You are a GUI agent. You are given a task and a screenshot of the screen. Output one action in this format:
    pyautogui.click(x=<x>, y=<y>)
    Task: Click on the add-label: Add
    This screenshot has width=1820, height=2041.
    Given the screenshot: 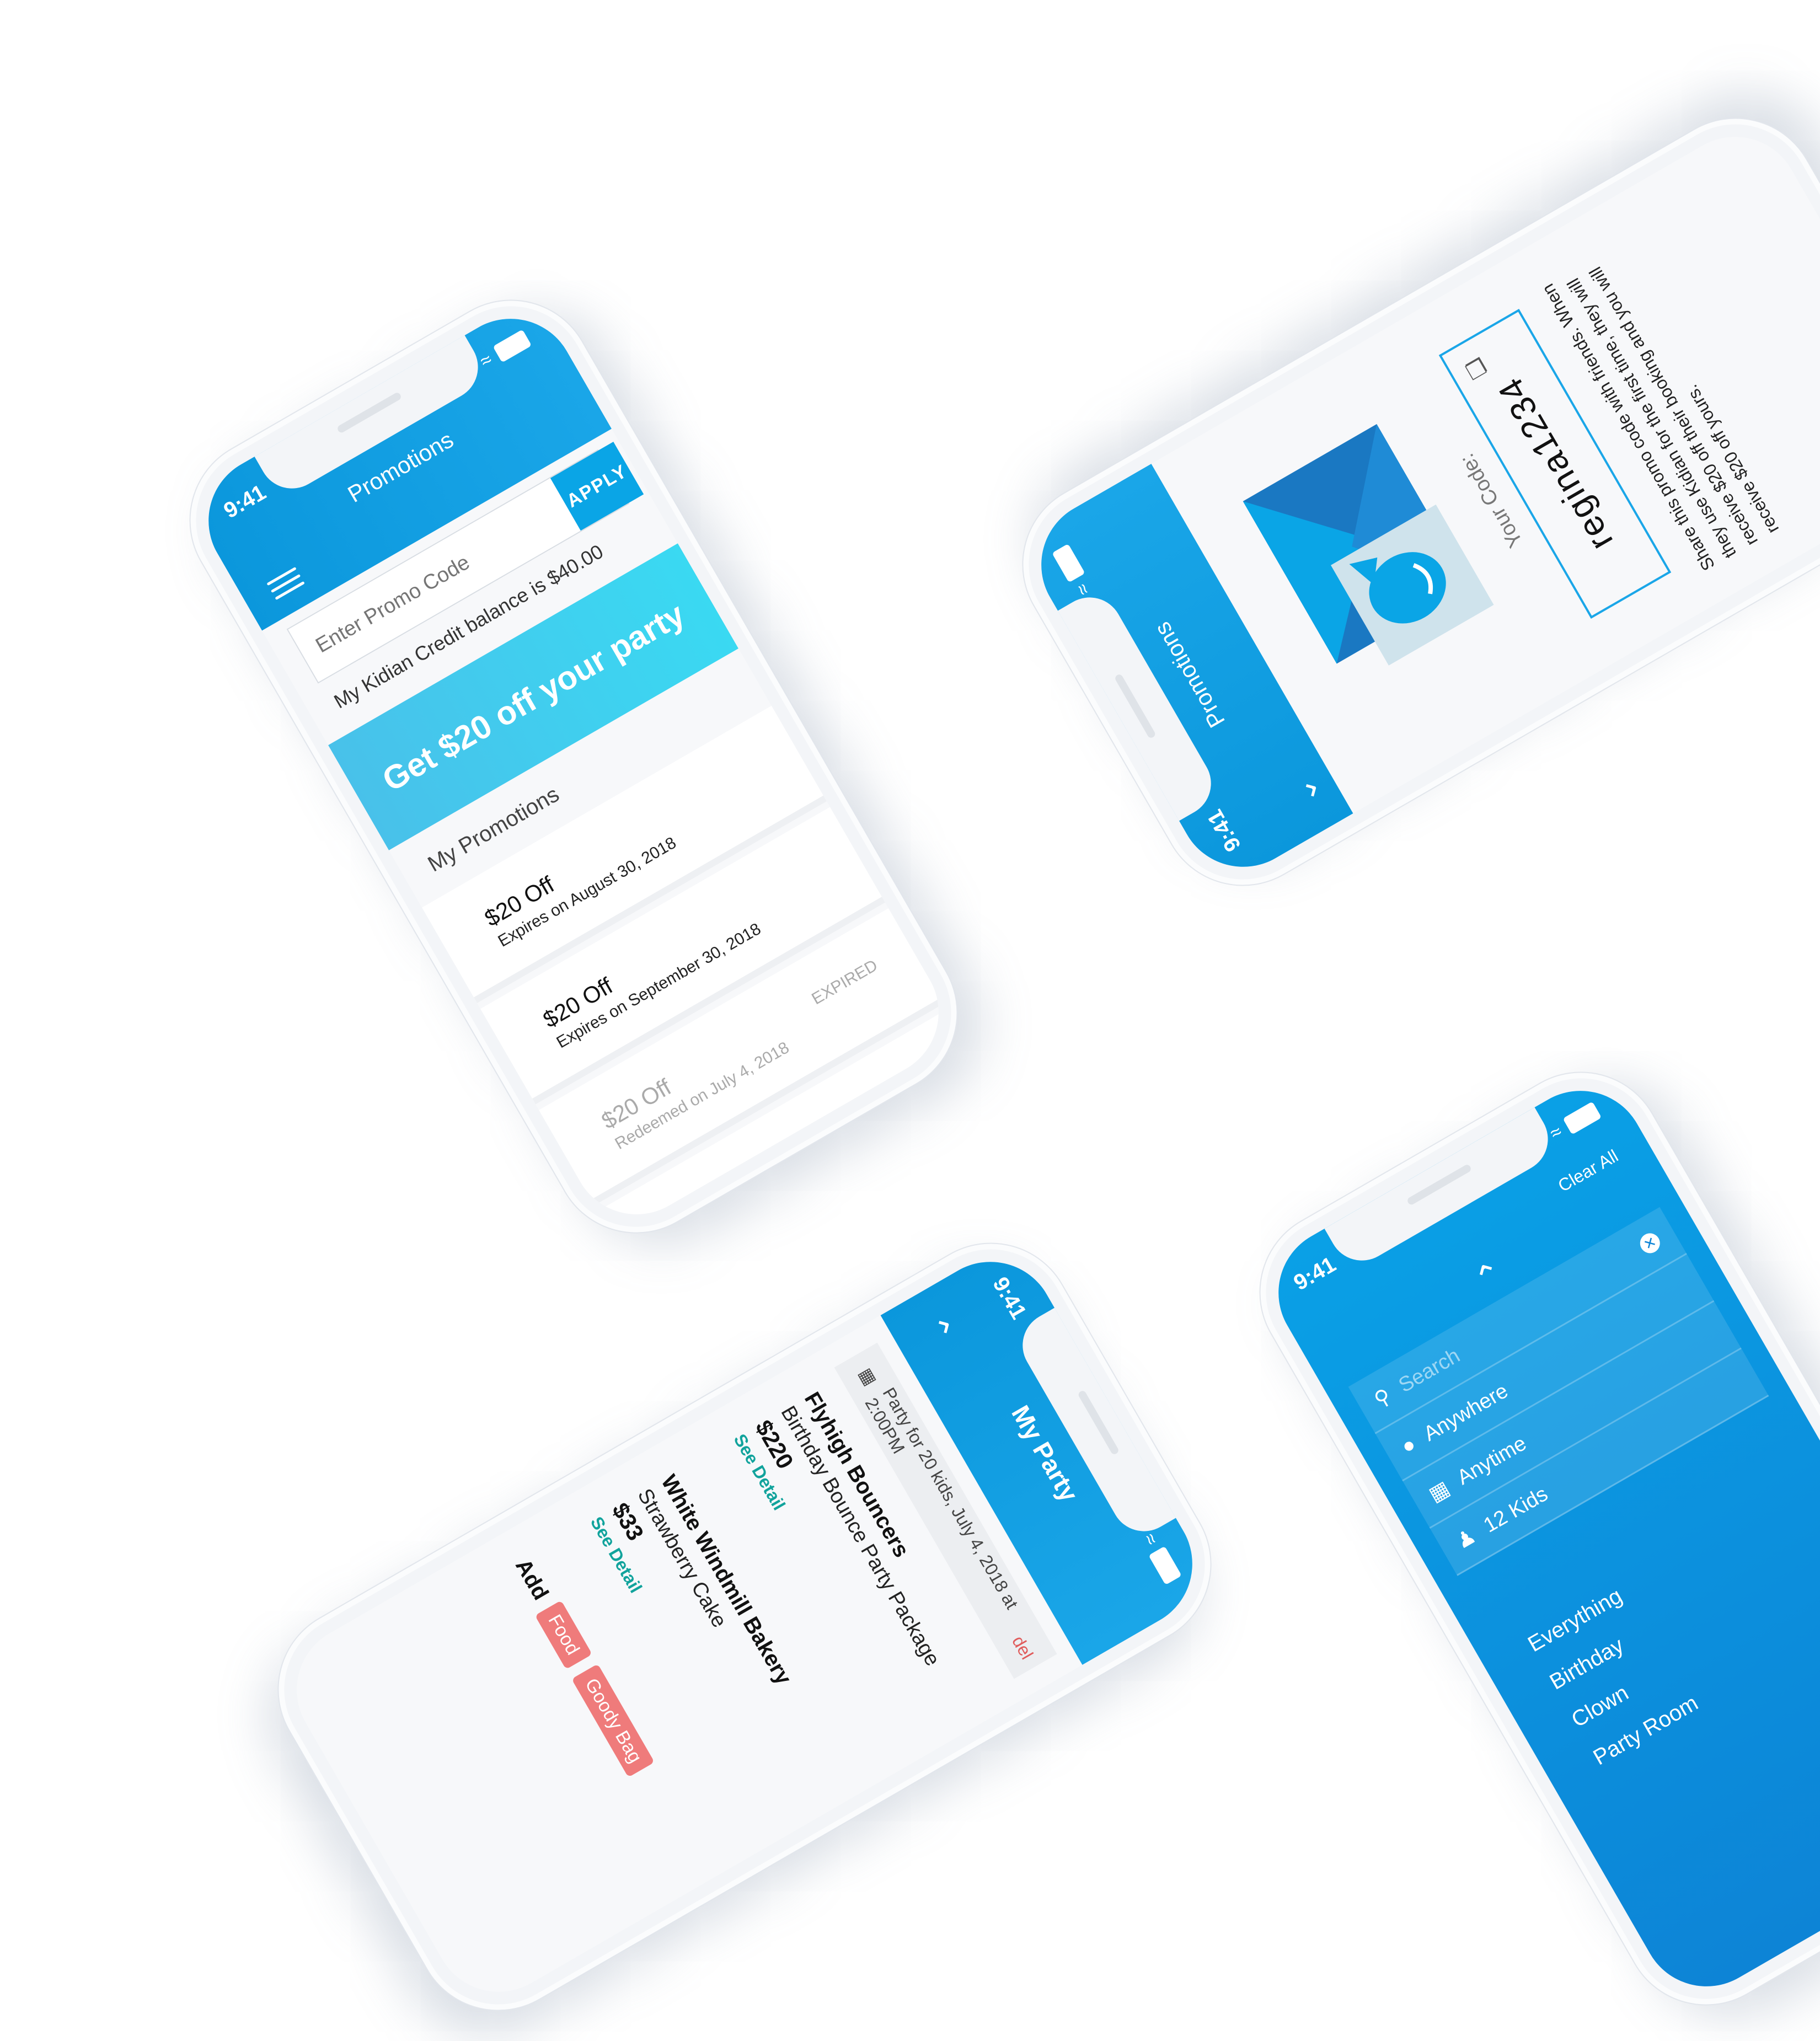 What is the action you would take?
    pyautogui.click(x=531, y=1579)
    